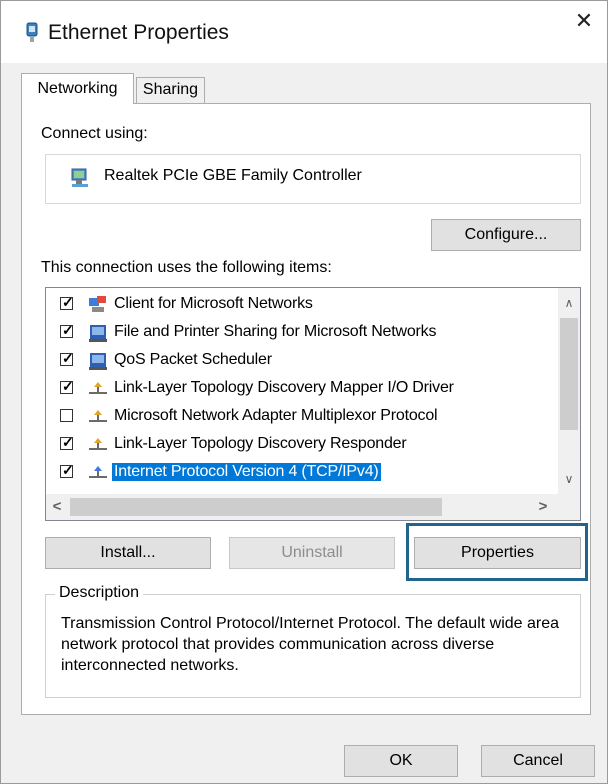 The width and height of the screenshot is (608, 784). I want to click on client-network-icon, so click(97, 304).